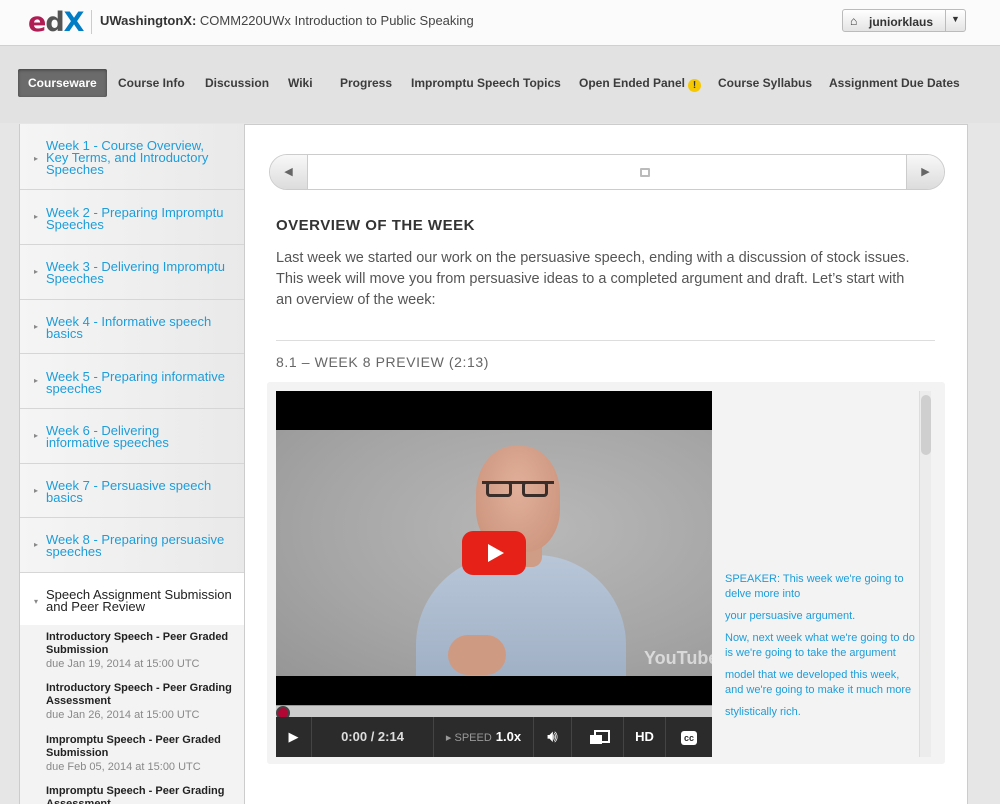  Describe the element at coordinates (494, 712) in the screenshot. I see `video-progress-slider` at that location.